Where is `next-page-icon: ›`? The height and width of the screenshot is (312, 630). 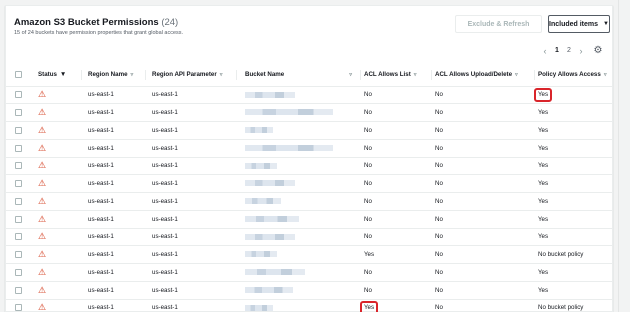 next-page-icon: › is located at coordinates (581, 51).